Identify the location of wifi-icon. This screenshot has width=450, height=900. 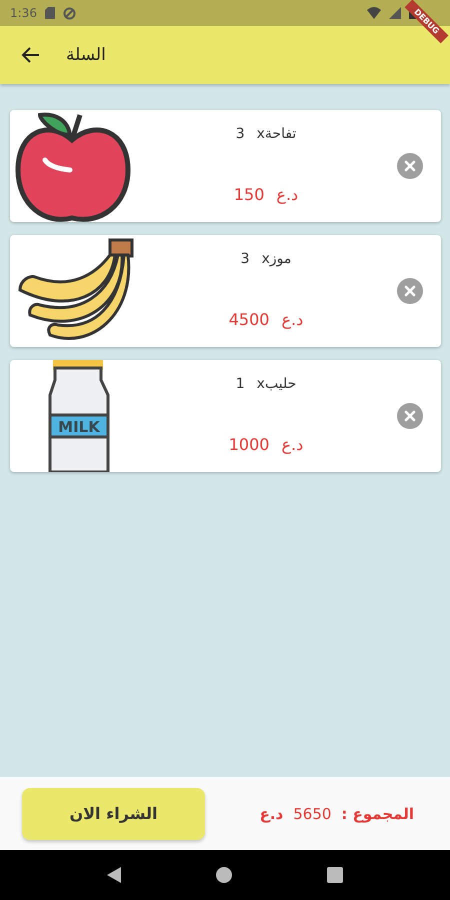
(374, 13).